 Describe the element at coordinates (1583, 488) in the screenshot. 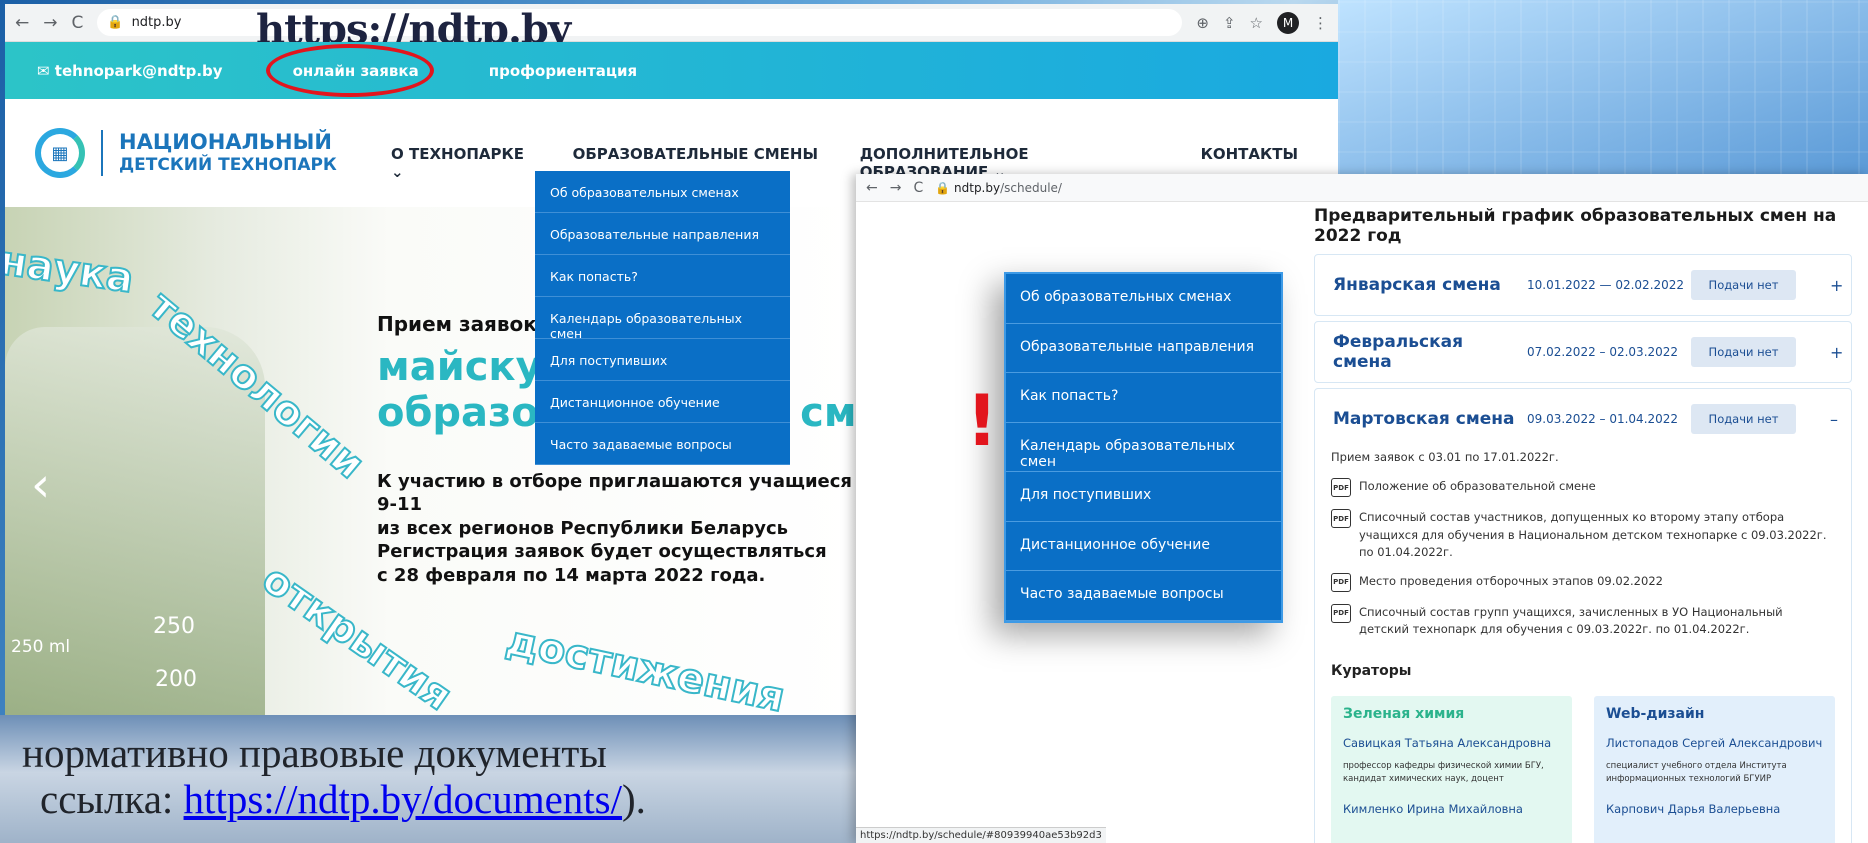

I see `doc-link: PDF Положение об образовательной смене` at that location.